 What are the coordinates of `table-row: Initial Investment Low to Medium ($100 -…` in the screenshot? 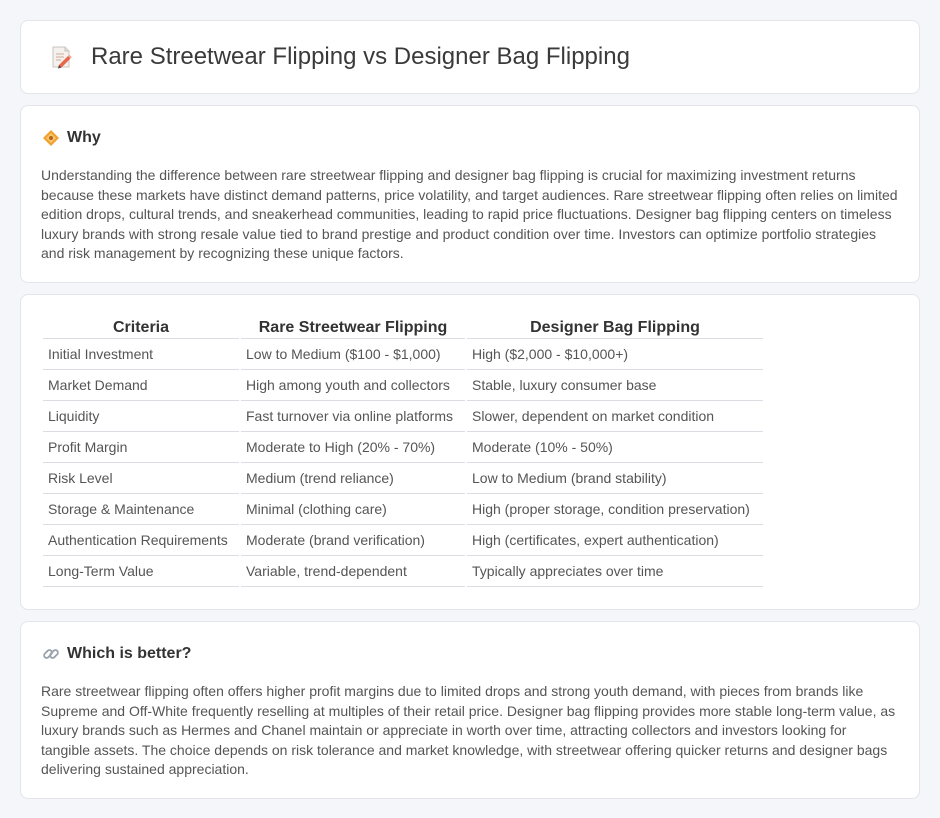 It's located at (403, 354).